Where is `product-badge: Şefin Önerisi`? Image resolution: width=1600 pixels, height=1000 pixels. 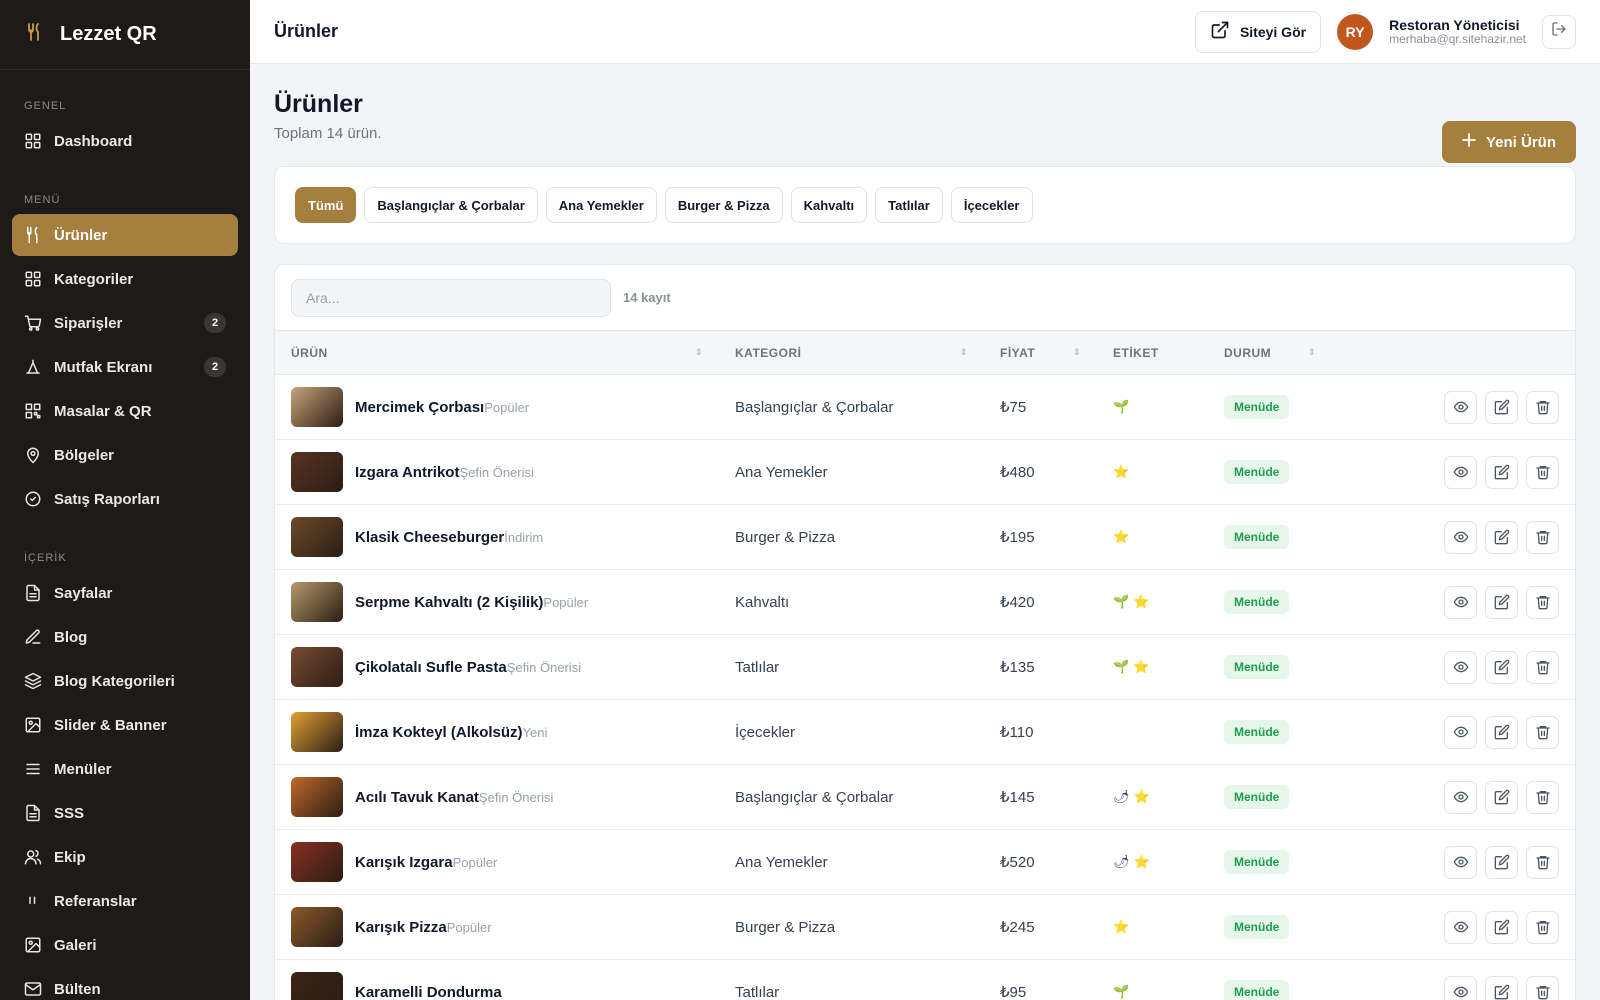 product-badge: Şefin Önerisi is located at coordinates (544, 667).